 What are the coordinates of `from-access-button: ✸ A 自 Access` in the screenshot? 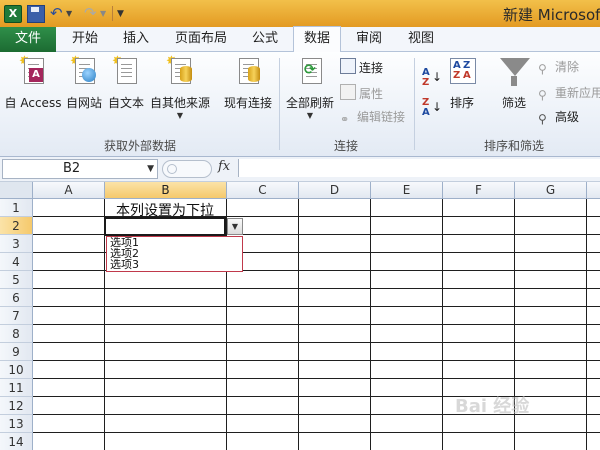 It's located at (33, 85).